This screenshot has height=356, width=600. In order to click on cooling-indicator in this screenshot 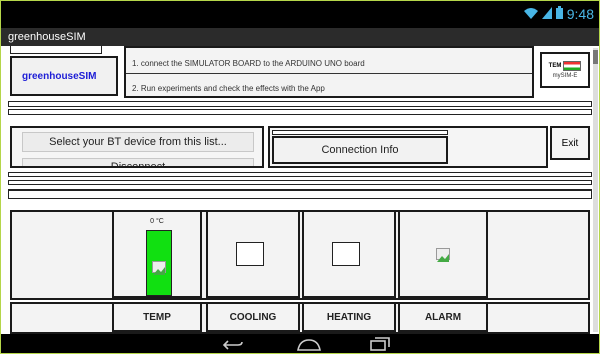, I will do `click(250, 254)`.